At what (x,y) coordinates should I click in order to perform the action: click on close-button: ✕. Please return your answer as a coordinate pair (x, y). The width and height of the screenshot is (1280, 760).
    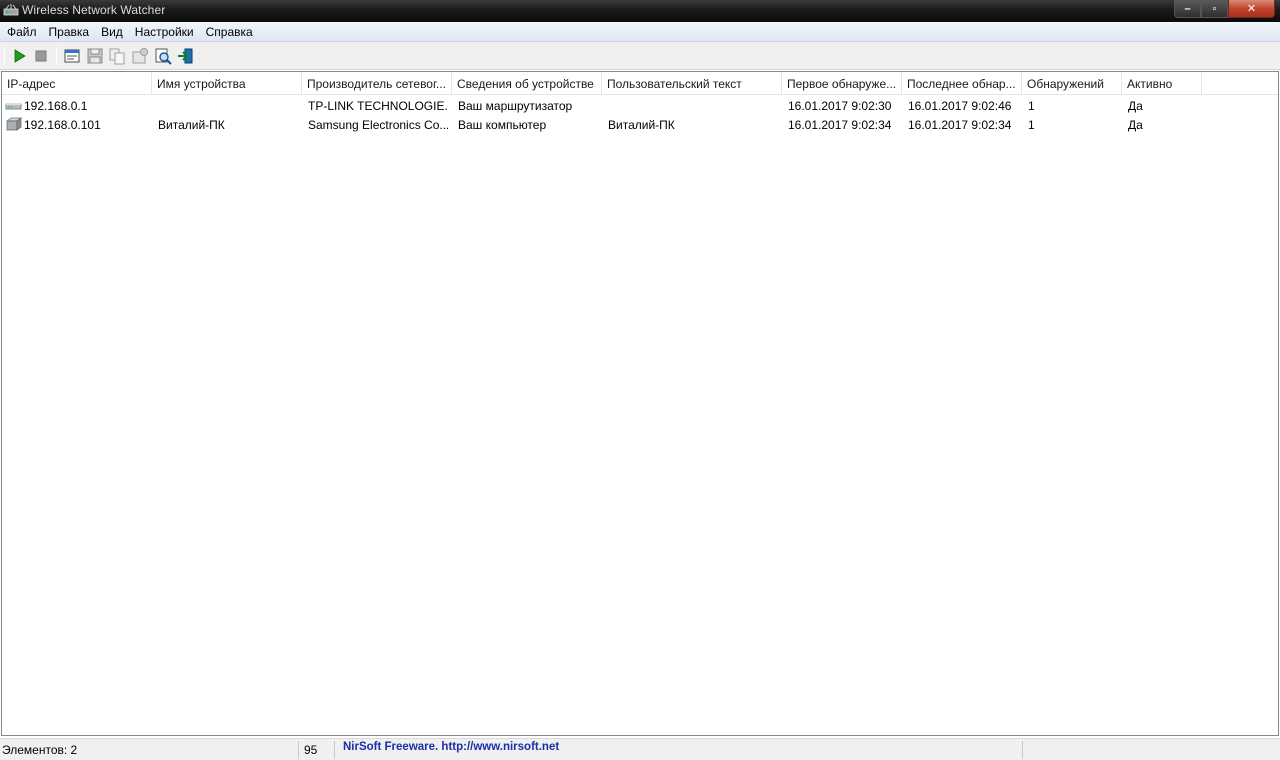
    Looking at the image, I should click on (1251, 9).